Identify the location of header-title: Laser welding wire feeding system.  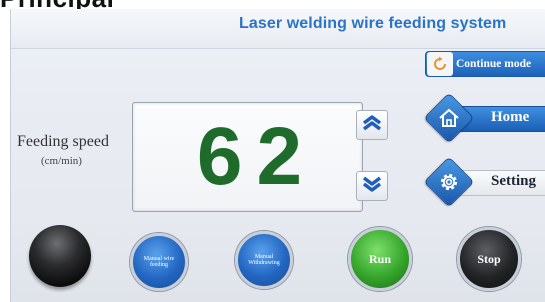
(373, 23).